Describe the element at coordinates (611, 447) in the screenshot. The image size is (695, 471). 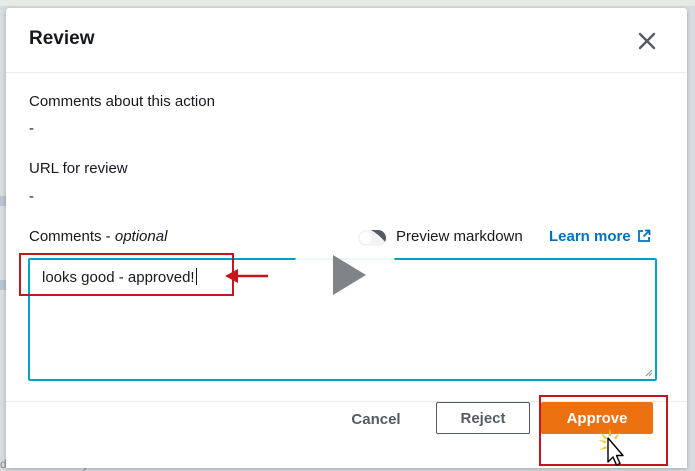
I see `mouse-cursor-icon` at that location.